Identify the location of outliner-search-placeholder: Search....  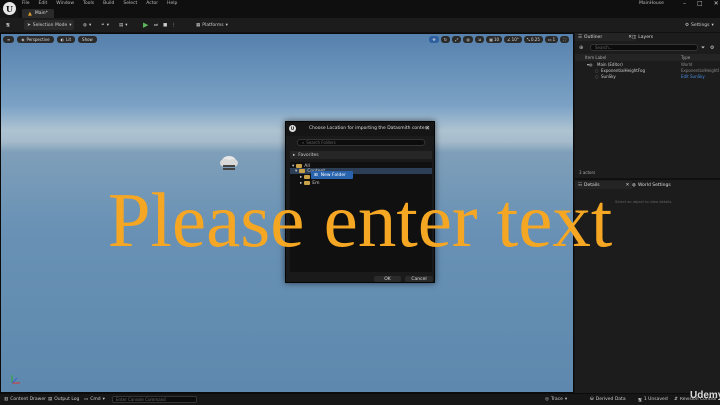
(604, 47).